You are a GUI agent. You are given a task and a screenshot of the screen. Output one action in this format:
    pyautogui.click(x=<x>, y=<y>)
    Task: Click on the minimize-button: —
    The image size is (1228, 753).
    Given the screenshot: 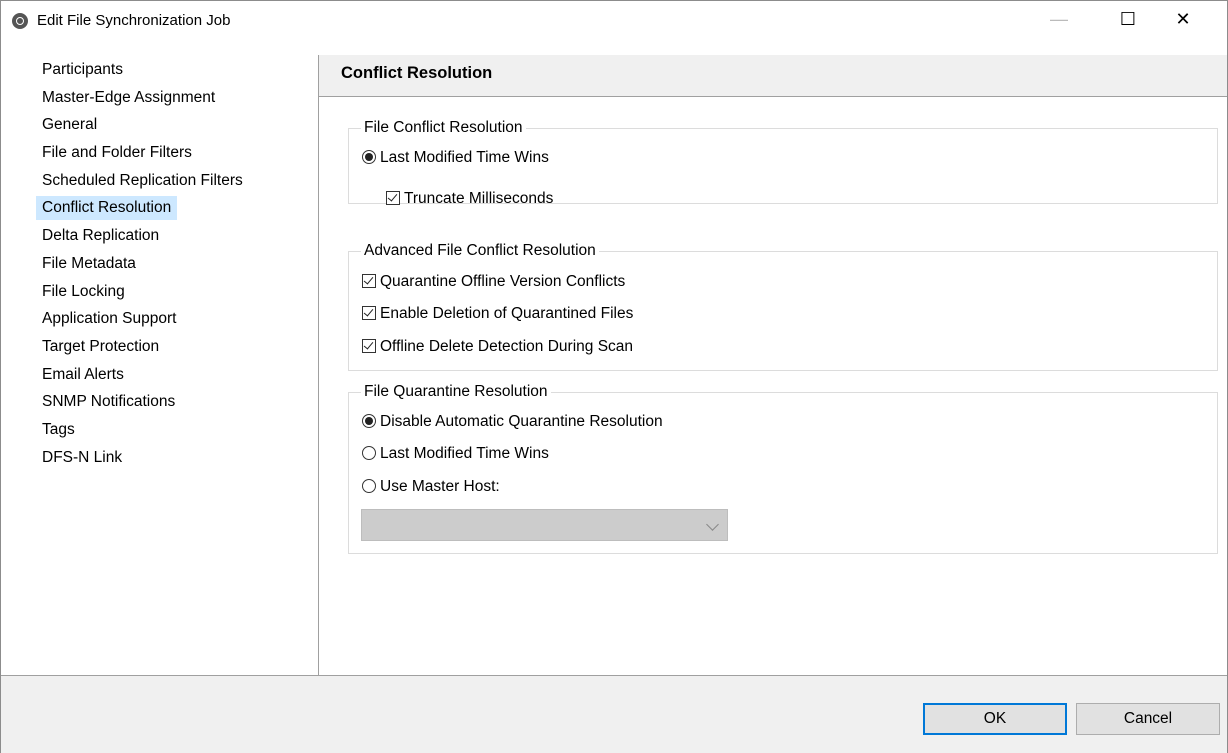 What is the action you would take?
    pyautogui.click(x=1059, y=19)
    